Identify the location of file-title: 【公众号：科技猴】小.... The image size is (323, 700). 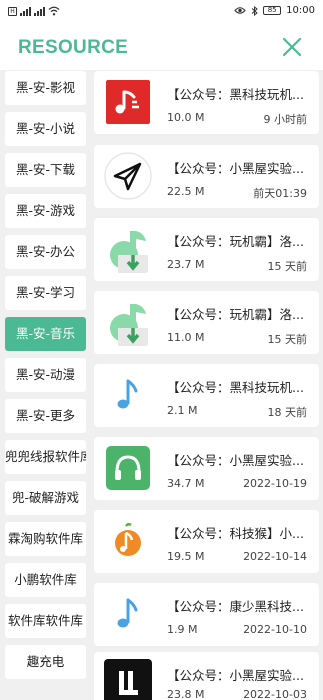
(235, 533).